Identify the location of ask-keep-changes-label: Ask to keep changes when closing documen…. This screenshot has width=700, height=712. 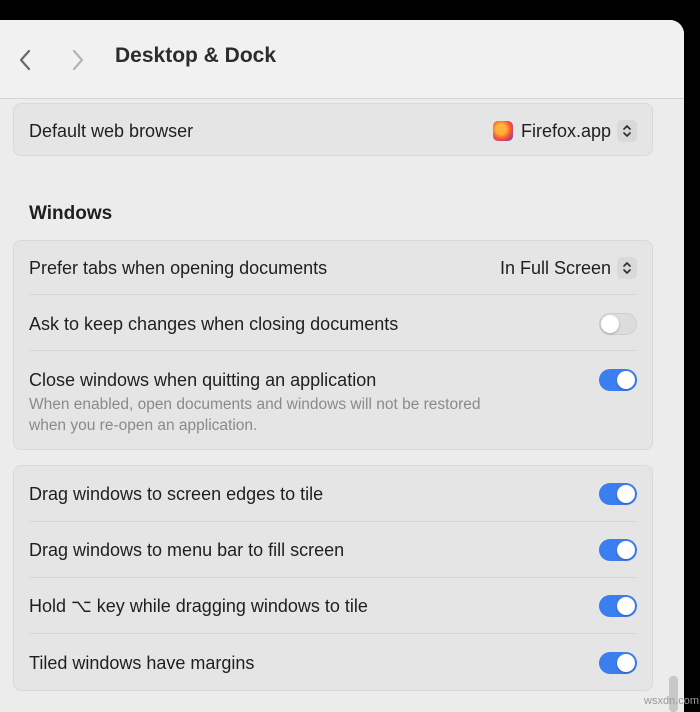
(214, 323).